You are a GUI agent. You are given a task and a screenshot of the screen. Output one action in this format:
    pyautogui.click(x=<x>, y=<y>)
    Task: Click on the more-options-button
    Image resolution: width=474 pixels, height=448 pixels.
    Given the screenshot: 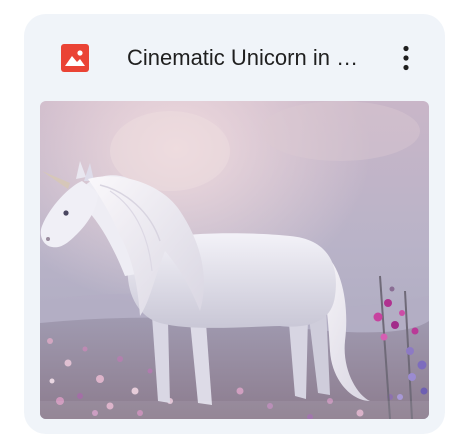 What is the action you would take?
    pyautogui.click(x=406, y=58)
    